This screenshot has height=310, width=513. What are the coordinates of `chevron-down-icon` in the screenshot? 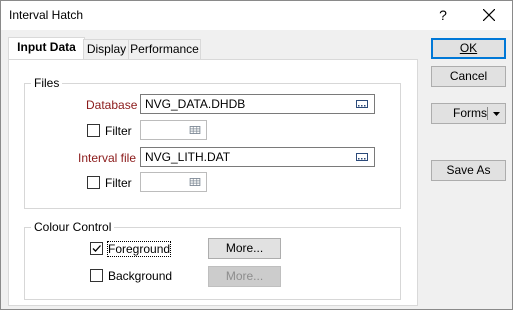 It's located at (496, 114).